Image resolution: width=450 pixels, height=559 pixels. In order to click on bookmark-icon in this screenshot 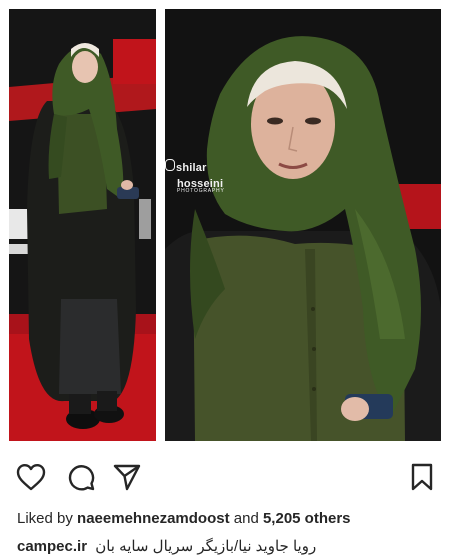, I will do `click(422, 477)`.